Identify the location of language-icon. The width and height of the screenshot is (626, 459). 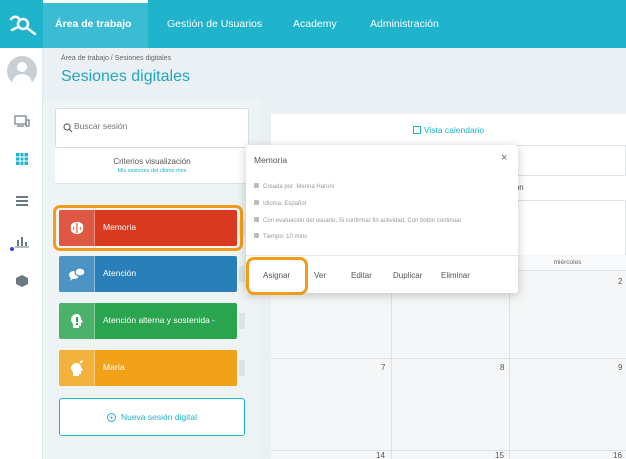
(256, 202).